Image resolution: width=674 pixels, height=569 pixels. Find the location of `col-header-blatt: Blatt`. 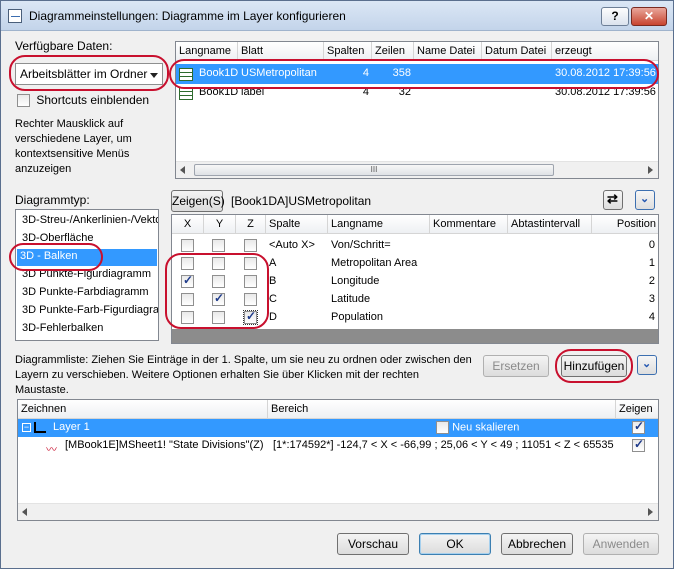

col-header-blatt: Blatt is located at coordinates (281, 51).